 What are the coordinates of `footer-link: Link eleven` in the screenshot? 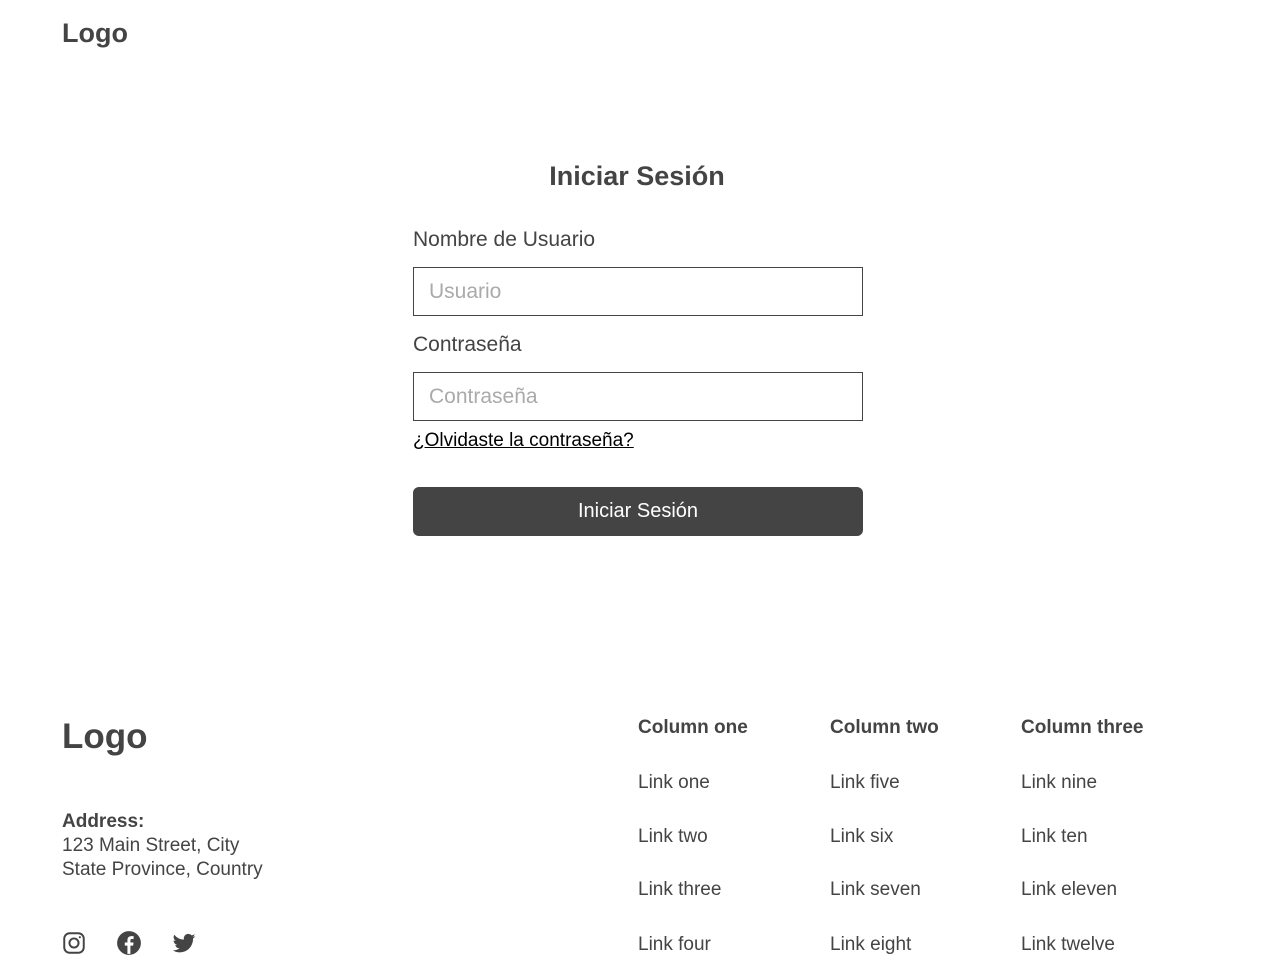 It's located at (1069, 890).